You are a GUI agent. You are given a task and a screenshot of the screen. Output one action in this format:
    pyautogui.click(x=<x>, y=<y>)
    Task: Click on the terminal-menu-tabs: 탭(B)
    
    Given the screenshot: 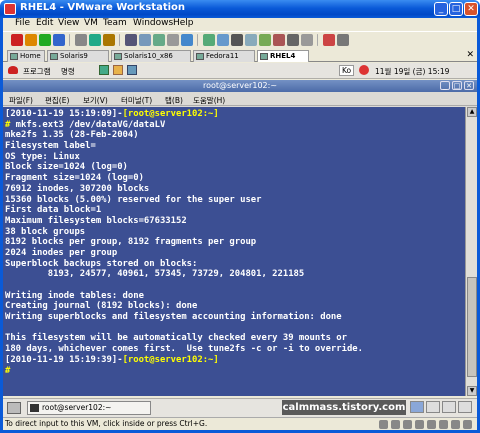 What is the action you would take?
    pyautogui.click(x=174, y=100)
    